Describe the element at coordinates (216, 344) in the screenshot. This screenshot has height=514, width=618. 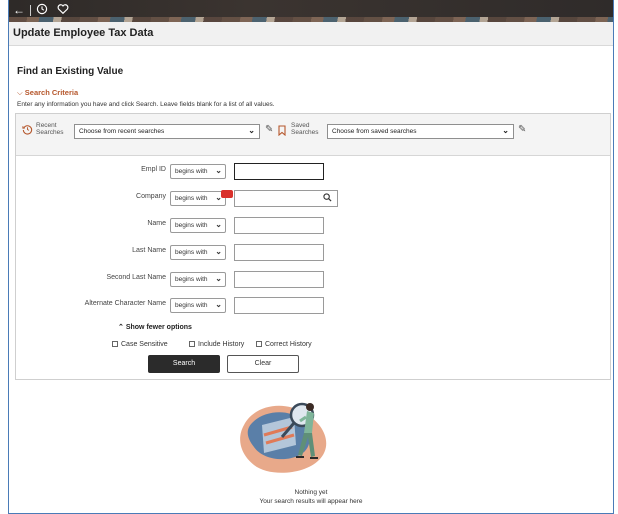
I see `include-history-checkbox: Include History` at that location.